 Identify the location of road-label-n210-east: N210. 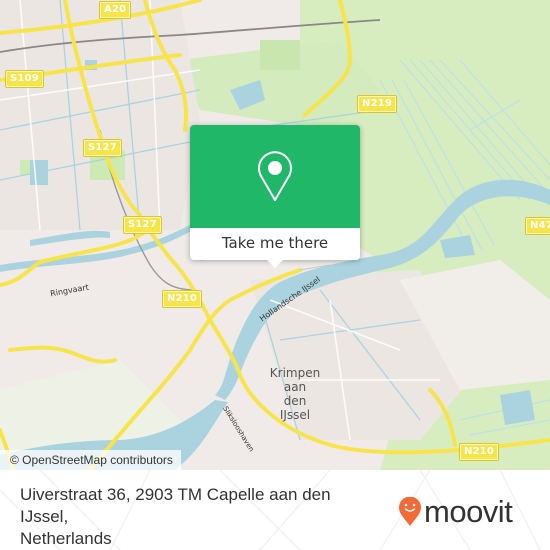
(479, 452).